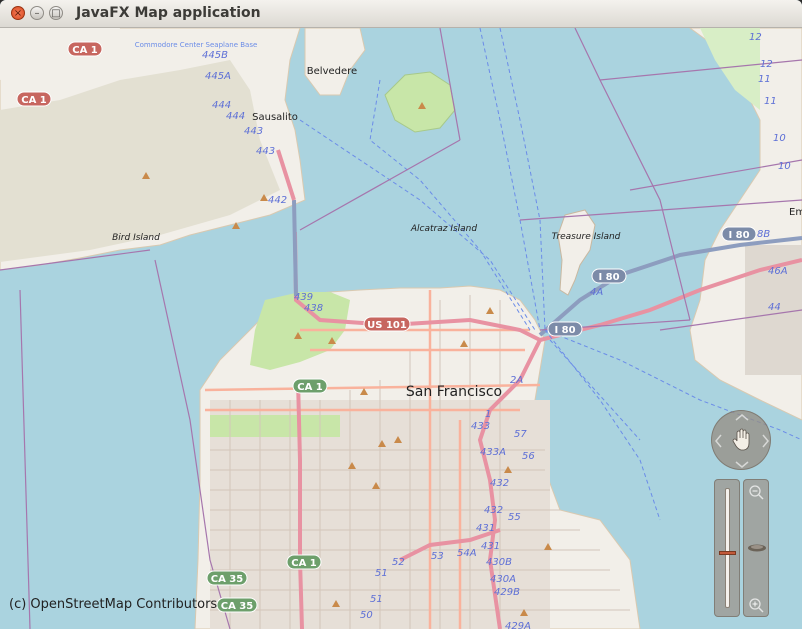 The height and width of the screenshot is (629, 802). What do you see at coordinates (756, 605) in the screenshot?
I see `zoom-in-icon` at bounding box center [756, 605].